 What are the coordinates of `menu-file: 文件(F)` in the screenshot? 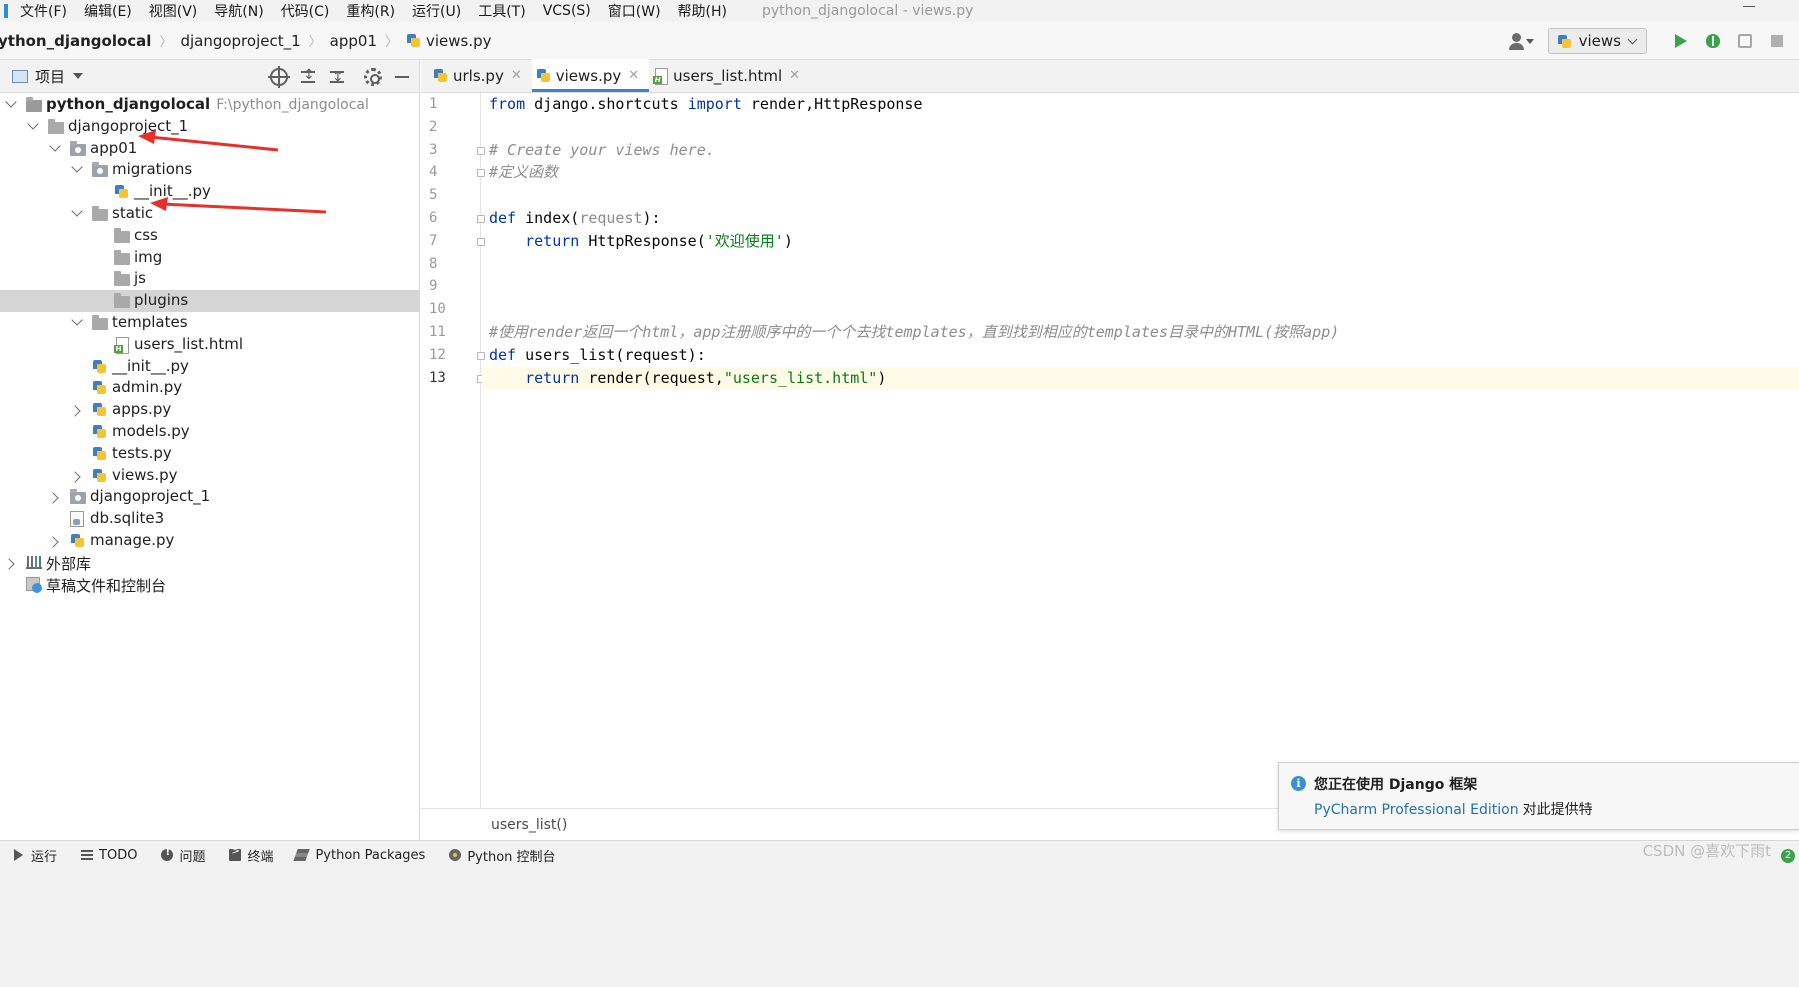 It's located at (43, 11).